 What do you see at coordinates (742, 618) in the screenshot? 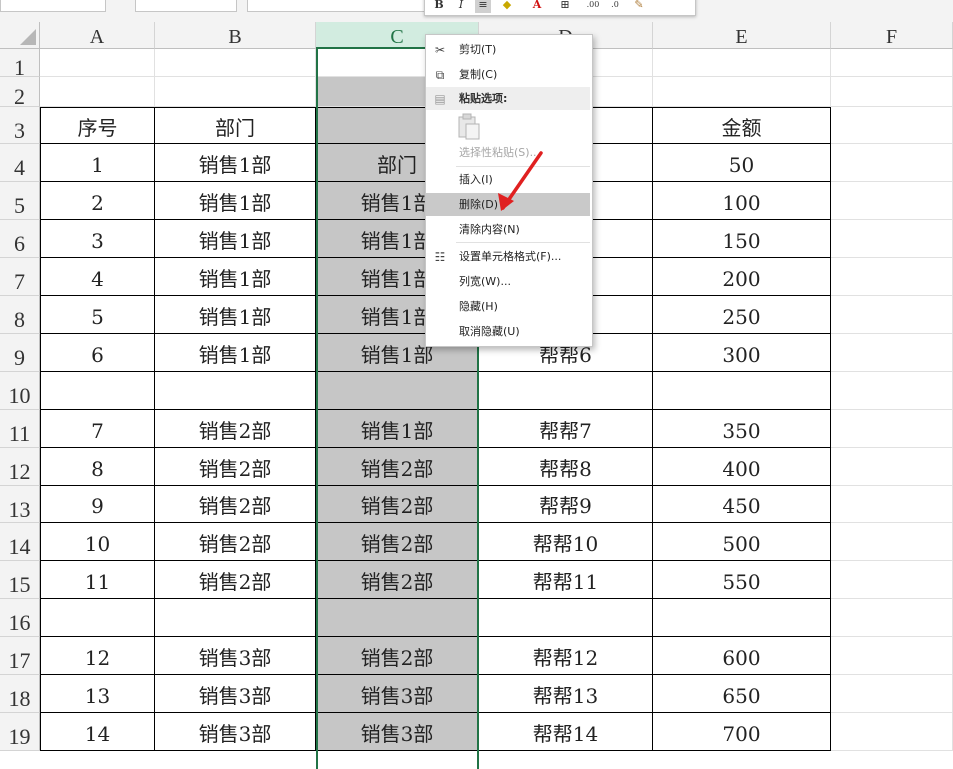
I see `cell-e16` at bounding box center [742, 618].